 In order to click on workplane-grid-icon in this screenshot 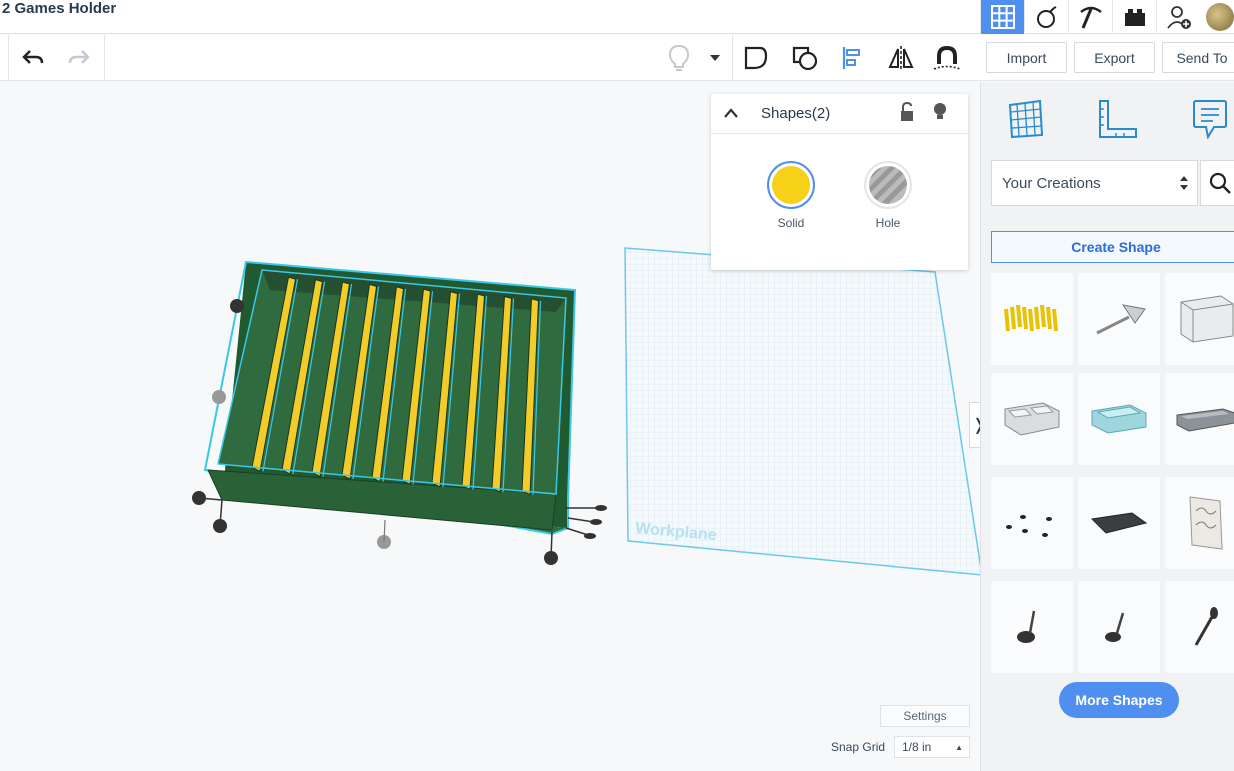, I will do `click(1026, 119)`.